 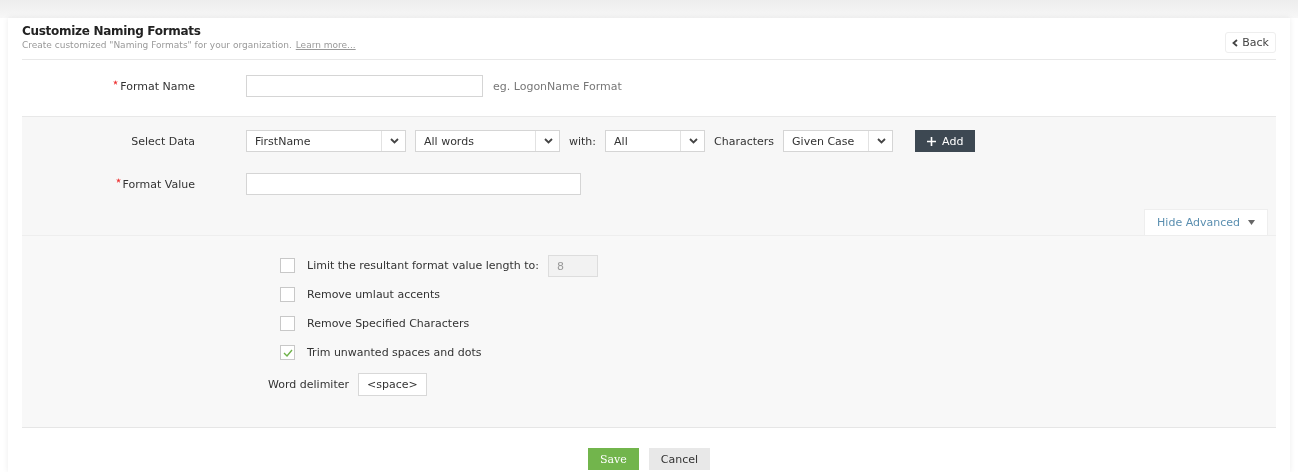 What do you see at coordinates (394, 352) in the screenshot?
I see `option-label: Trim unwanted spaces and dots` at bounding box center [394, 352].